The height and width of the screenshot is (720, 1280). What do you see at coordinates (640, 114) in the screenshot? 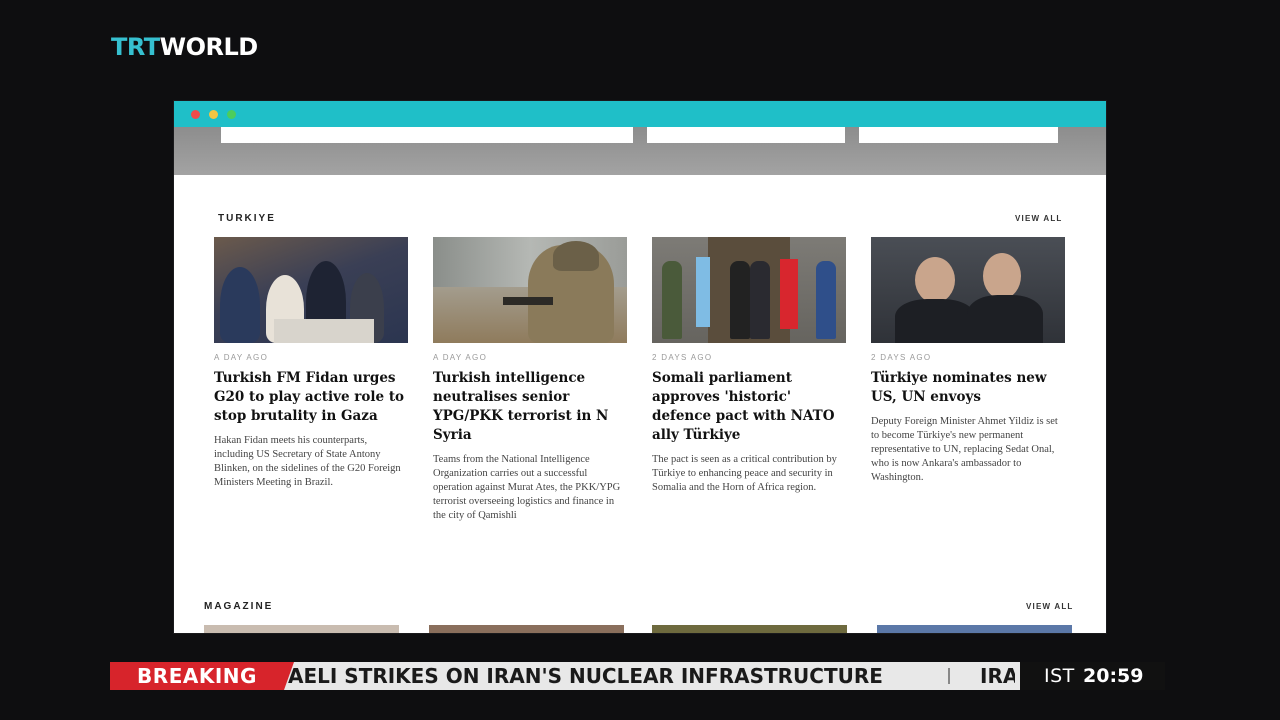
I see `browser-titlebar` at bounding box center [640, 114].